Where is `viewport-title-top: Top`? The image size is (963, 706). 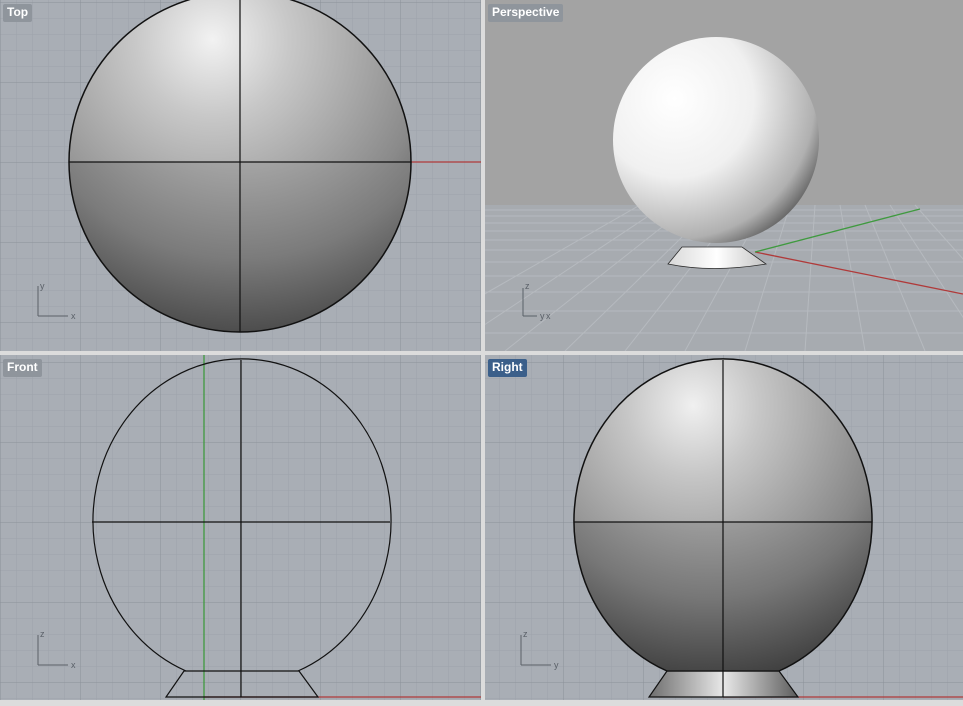 viewport-title-top: Top is located at coordinates (18, 13).